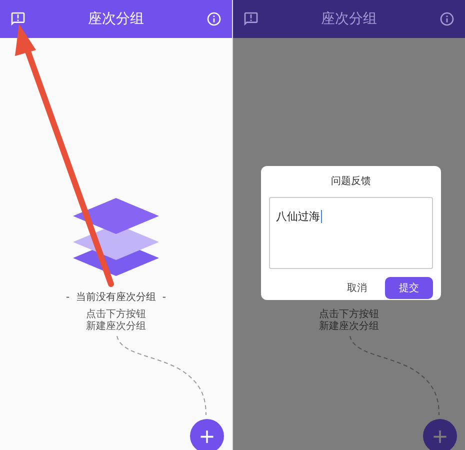 This screenshot has width=465, height=450. Describe the element at coordinates (116, 297) in the screenshot. I see `empty-title: - 当前没有座次分组 -` at that location.